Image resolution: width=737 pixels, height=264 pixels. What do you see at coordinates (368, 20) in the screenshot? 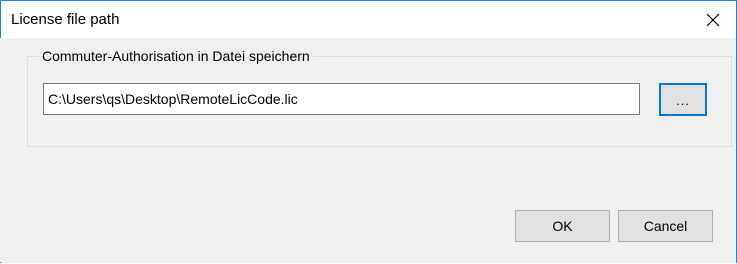
I see `title-bar: License file path` at bounding box center [368, 20].